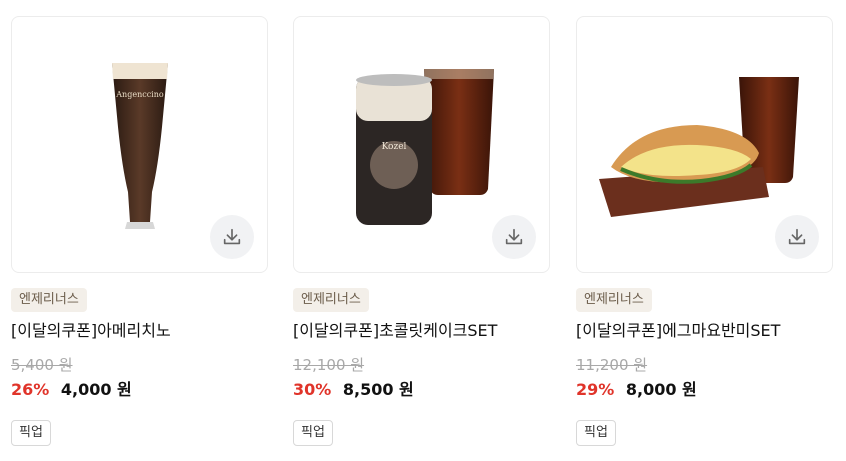 The width and height of the screenshot is (846, 461). I want to click on discount-rate: 26%, so click(30, 389).